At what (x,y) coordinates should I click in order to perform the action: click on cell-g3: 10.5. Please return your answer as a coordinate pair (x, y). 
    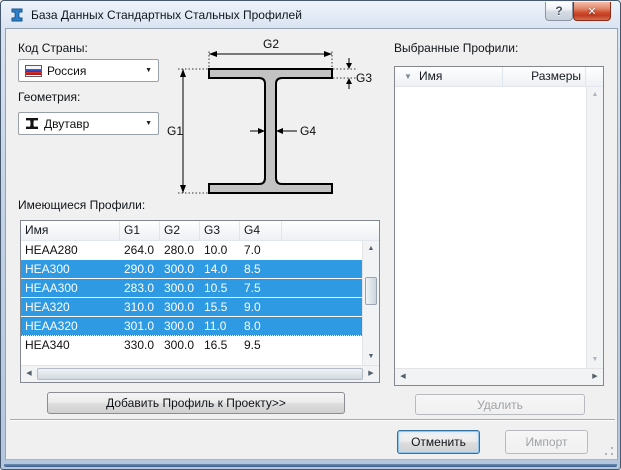
    Looking at the image, I should click on (216, 288).